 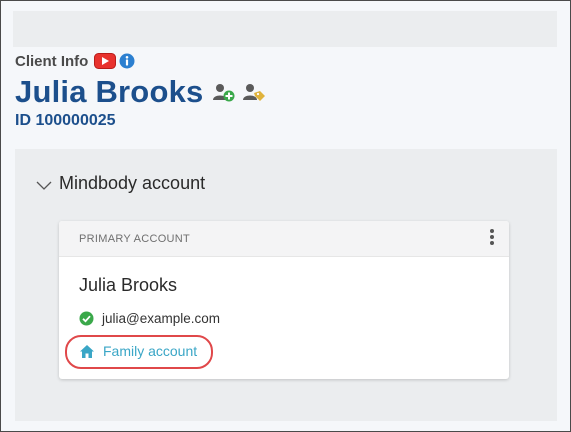 What do you see at coordinates (224, 92) in the screenshot?
I see `add-person-icon` at bounding box center [224, 92].